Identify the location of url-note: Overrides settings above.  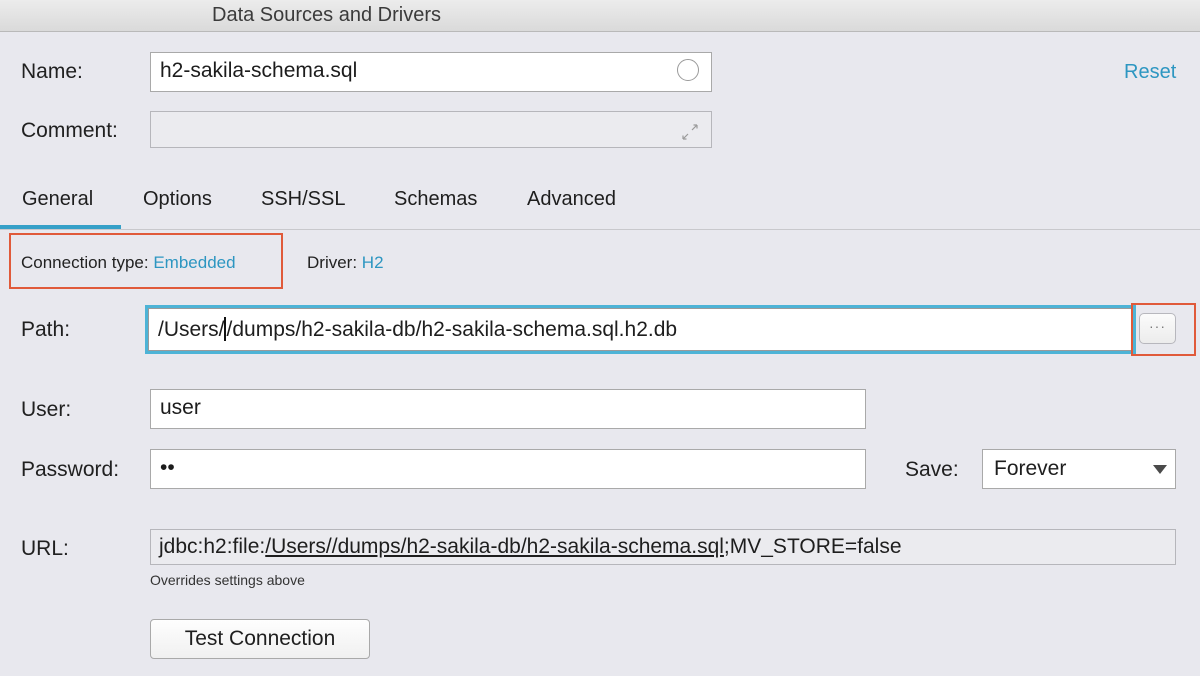
(227, 580).